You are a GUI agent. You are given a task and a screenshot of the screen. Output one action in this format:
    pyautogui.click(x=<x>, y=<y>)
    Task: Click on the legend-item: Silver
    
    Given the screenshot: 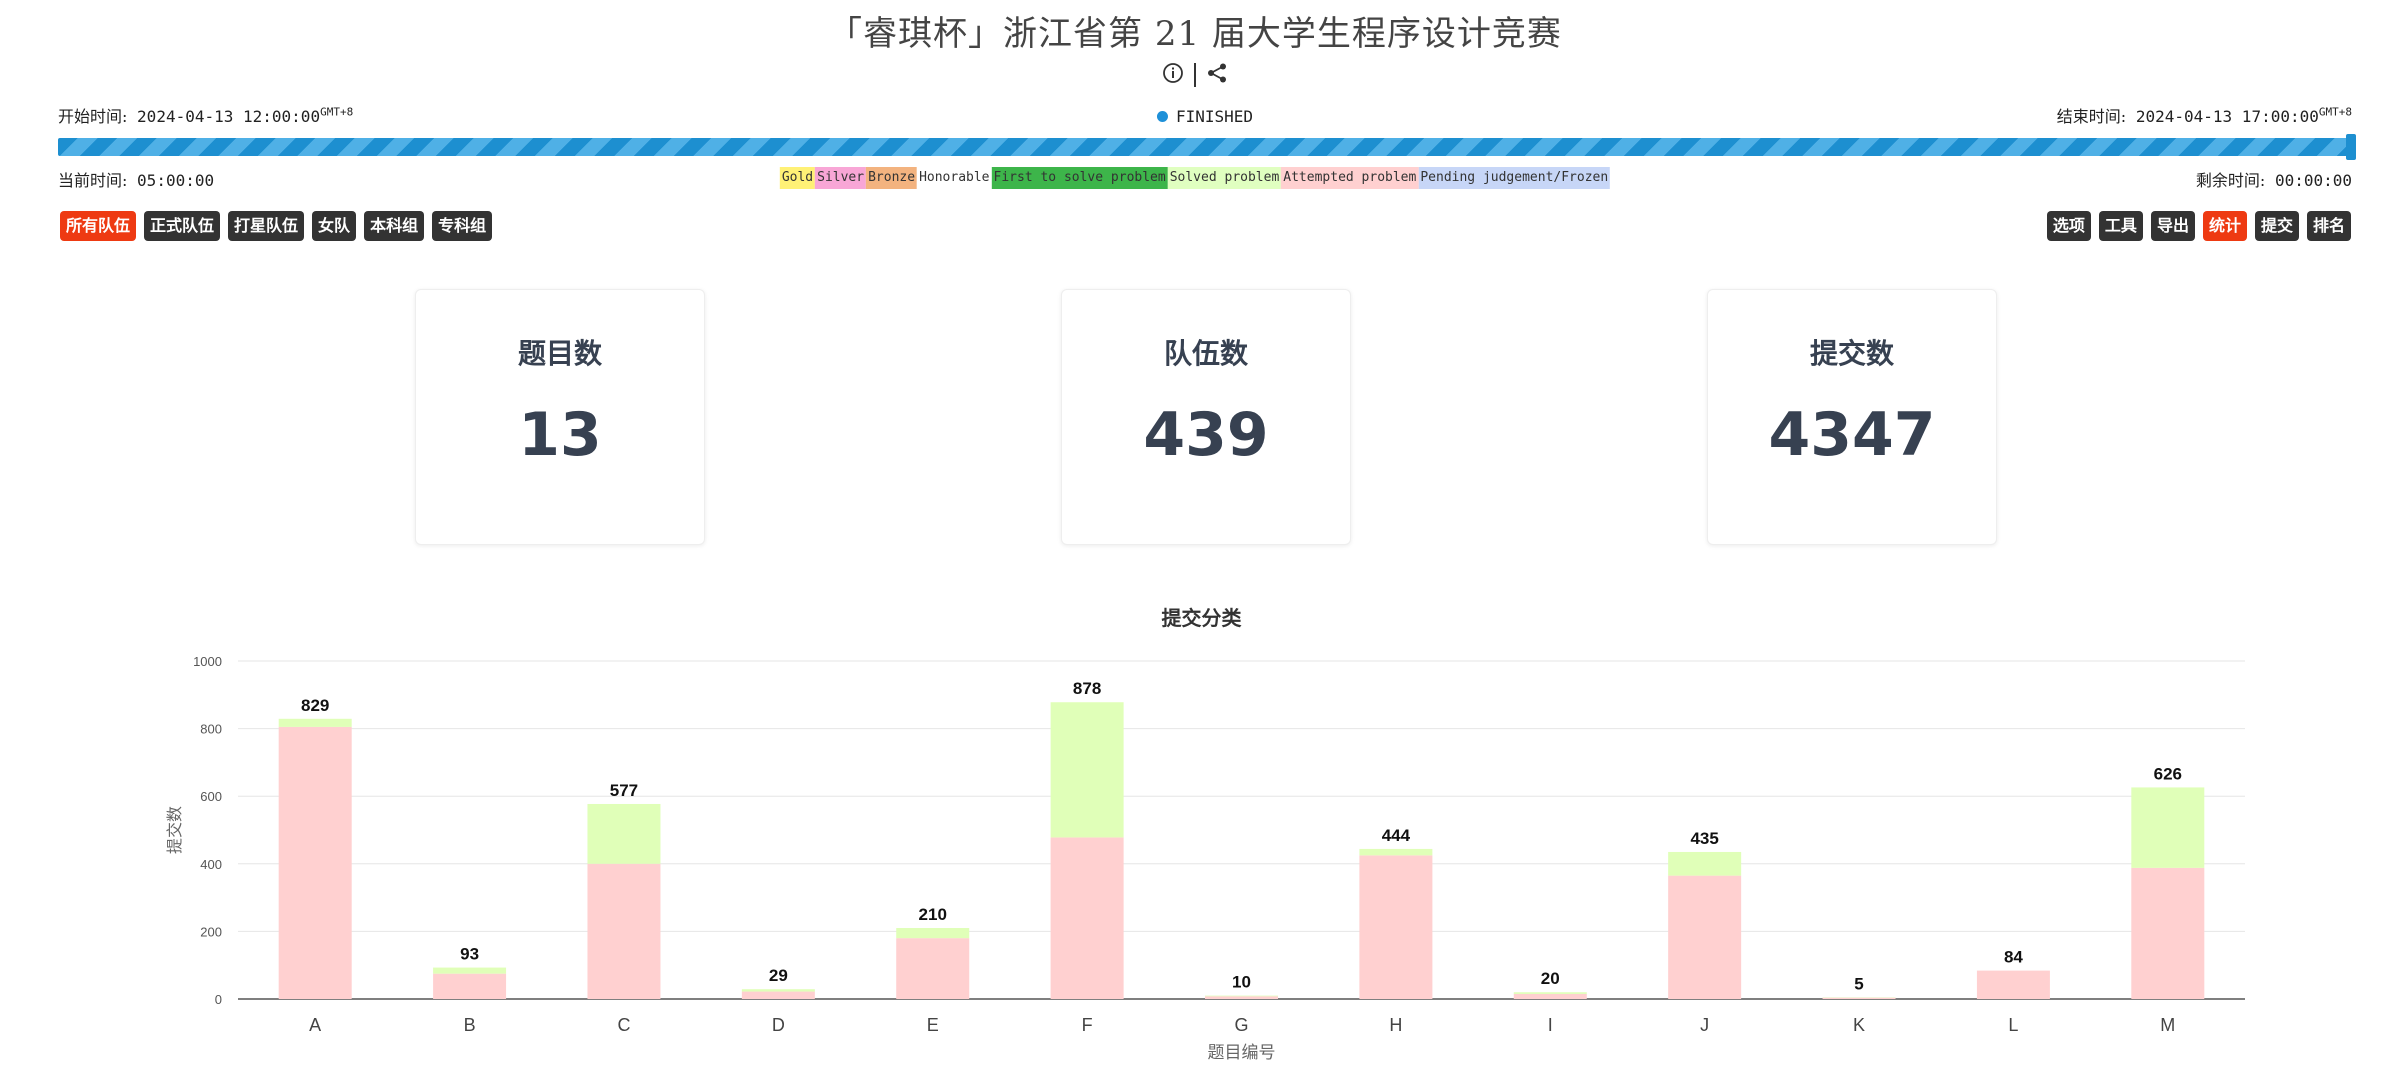 What is the action you would take?
    pyautogui.click(x=841, y=178)
    